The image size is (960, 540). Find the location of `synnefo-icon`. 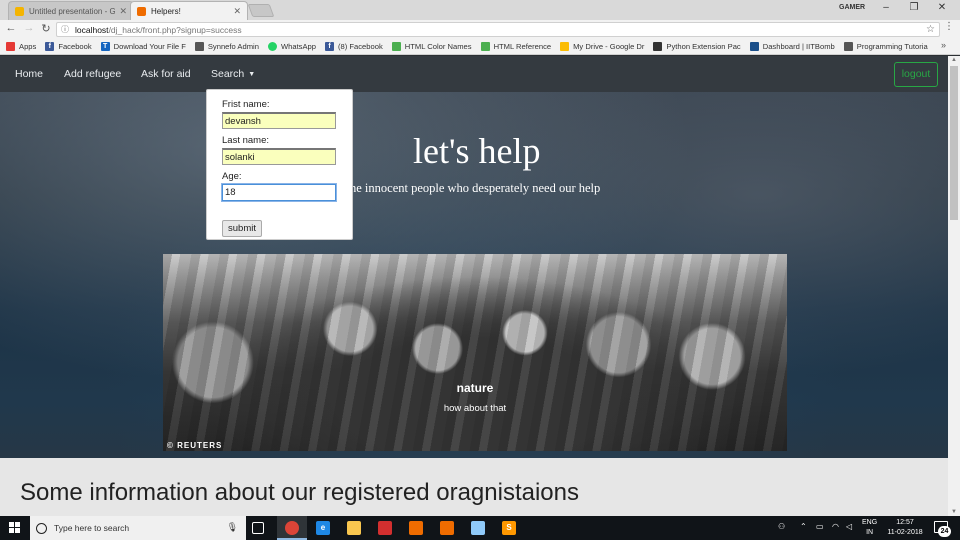

synnefo-icon is located at coordinates (199, 46).